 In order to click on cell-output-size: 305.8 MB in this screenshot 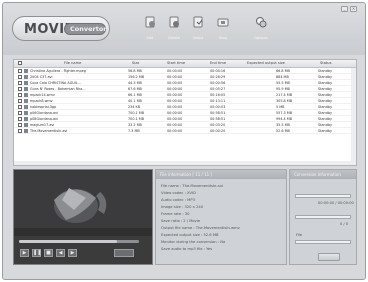, I will do `click(284, 100)`.